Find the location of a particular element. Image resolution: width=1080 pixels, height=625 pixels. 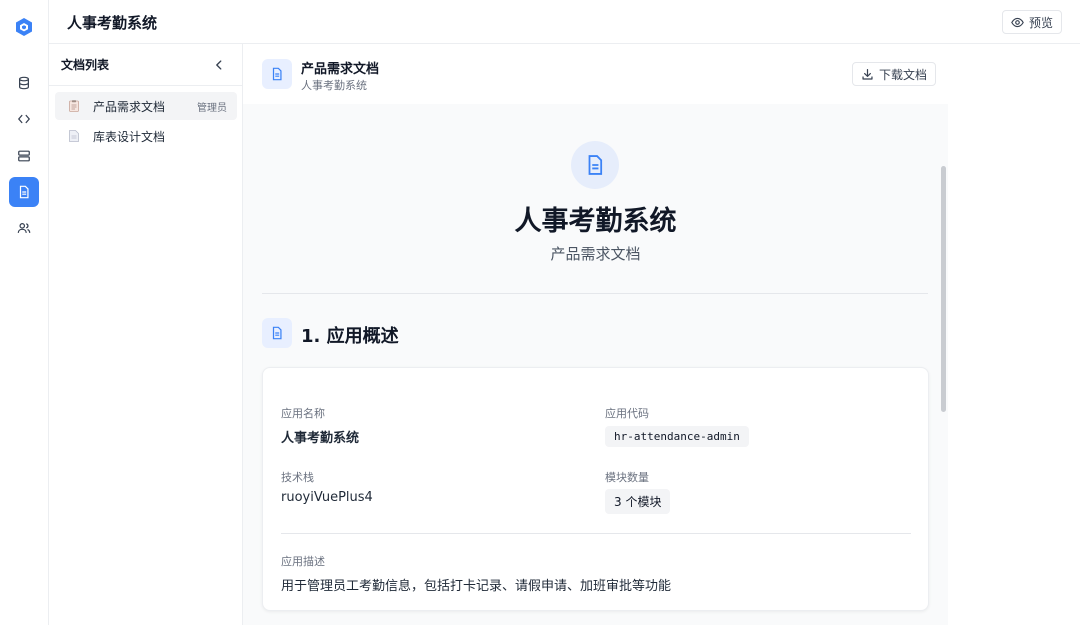

doc-item-label: 产品需求文档 is located at coordinates (129, 106).